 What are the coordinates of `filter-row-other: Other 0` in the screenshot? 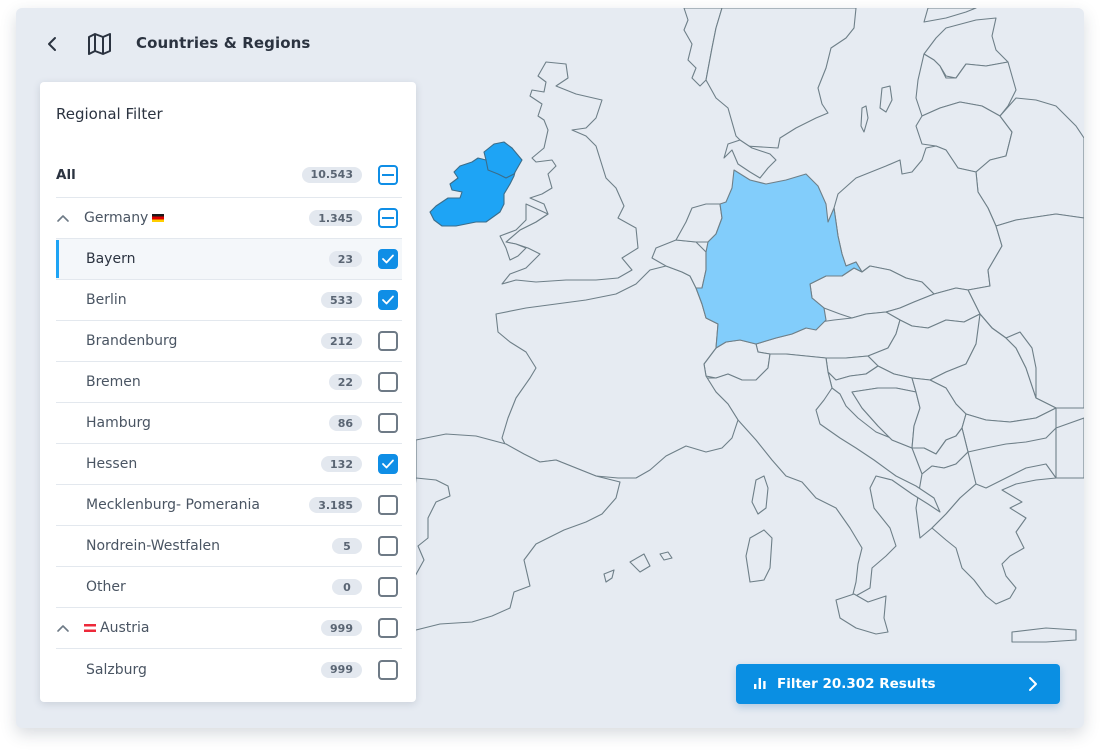 It's located at (229, 587).